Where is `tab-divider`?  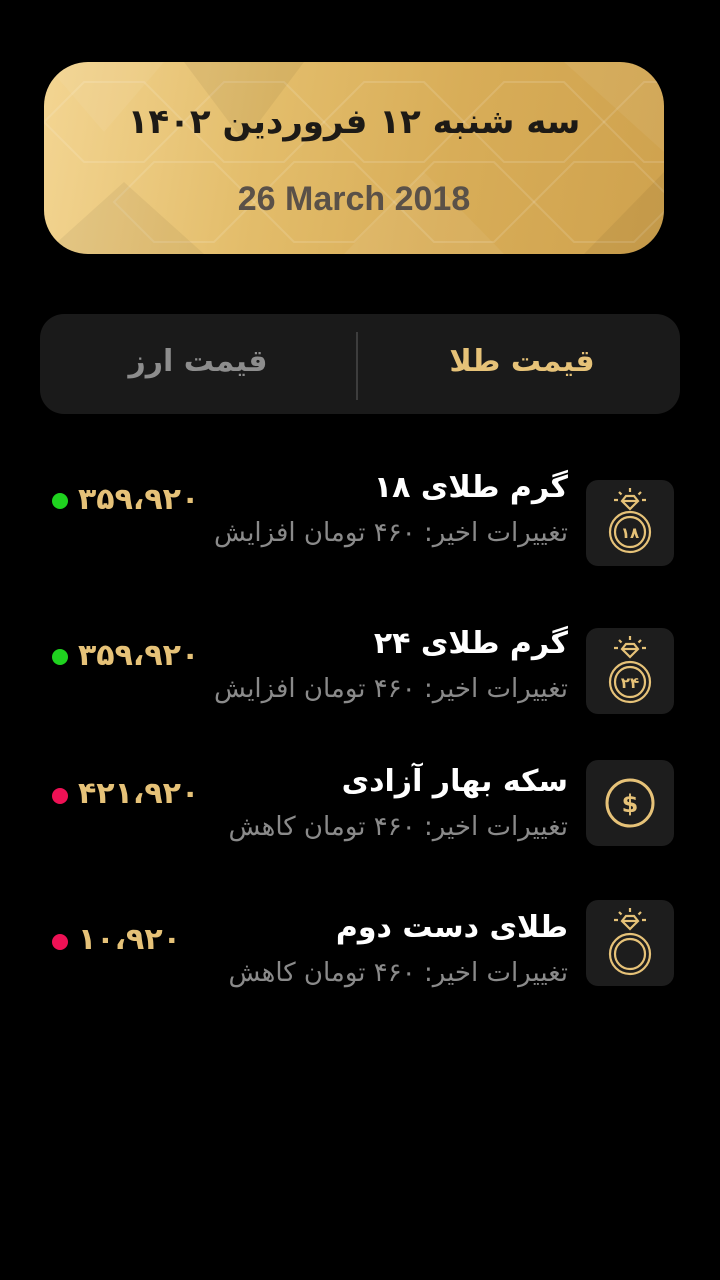
tab-divider is located at coordinates (357, 366).